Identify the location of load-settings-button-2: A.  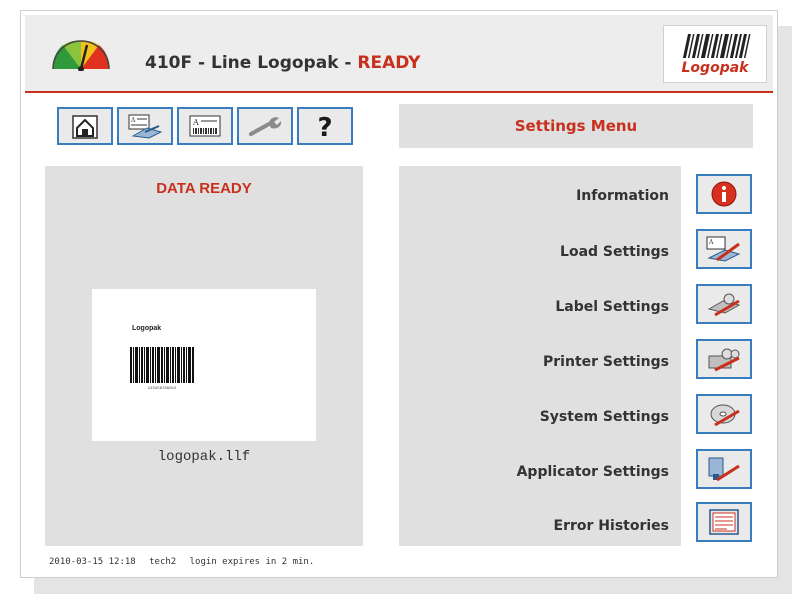
(724, 249).